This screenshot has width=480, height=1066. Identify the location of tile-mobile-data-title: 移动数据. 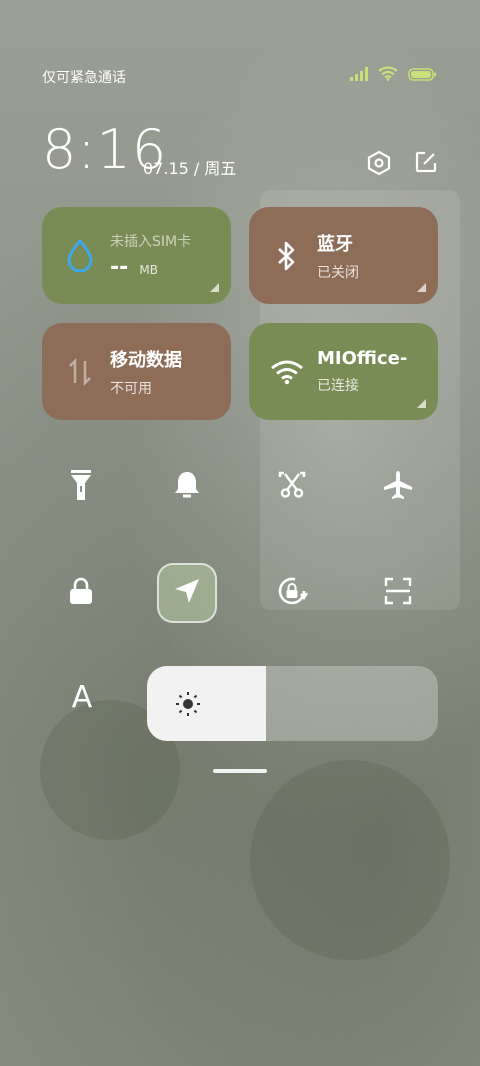
(146, 360).